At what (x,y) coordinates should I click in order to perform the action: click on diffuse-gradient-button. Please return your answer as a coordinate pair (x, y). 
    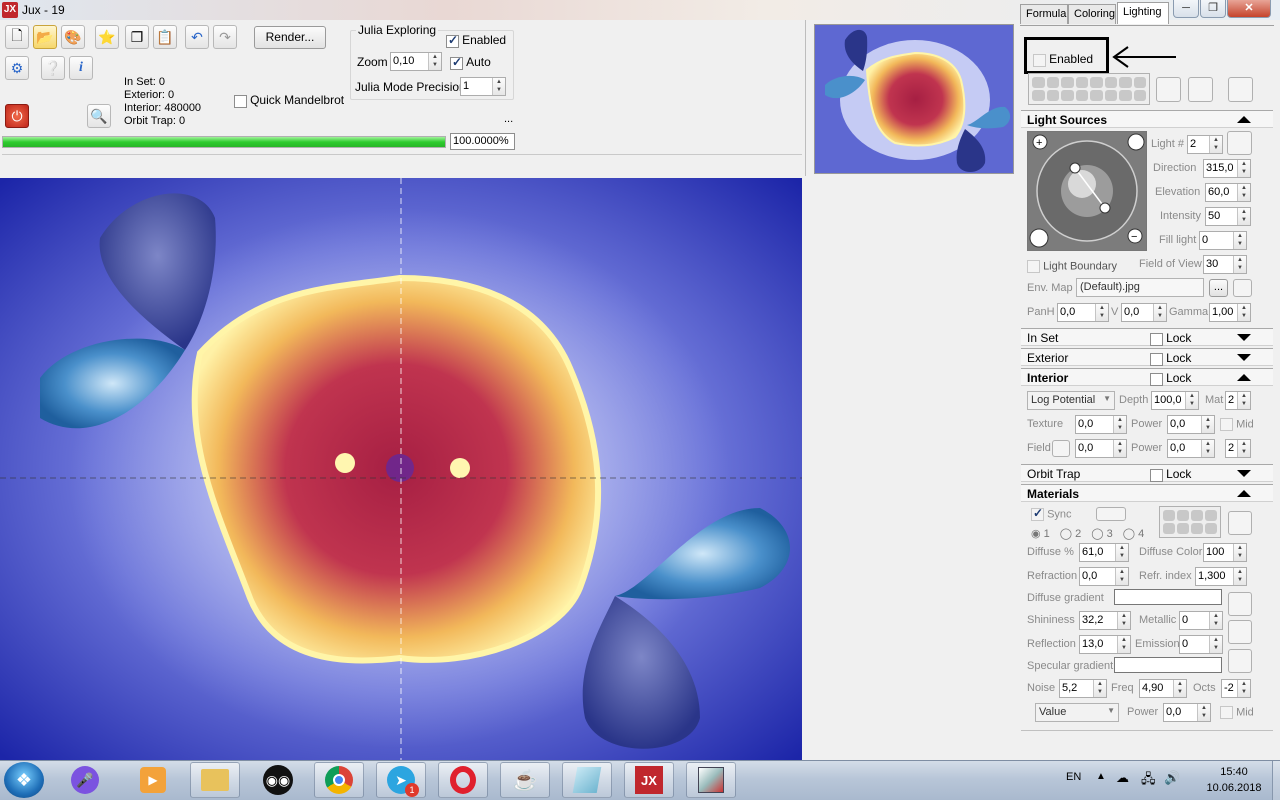
    Looking at the image, I should click on (1240, 604).